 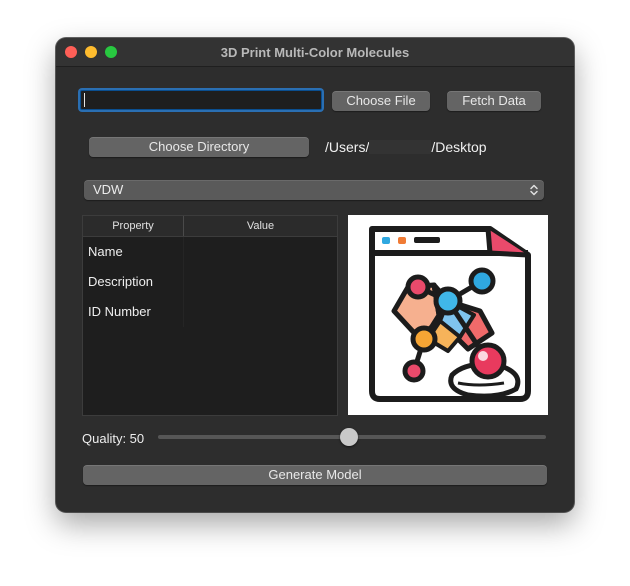 What do you see at coordinates (119, 311) in the screenshot?
I see `property-cell: ID Number` at bounding box center [119, 311].